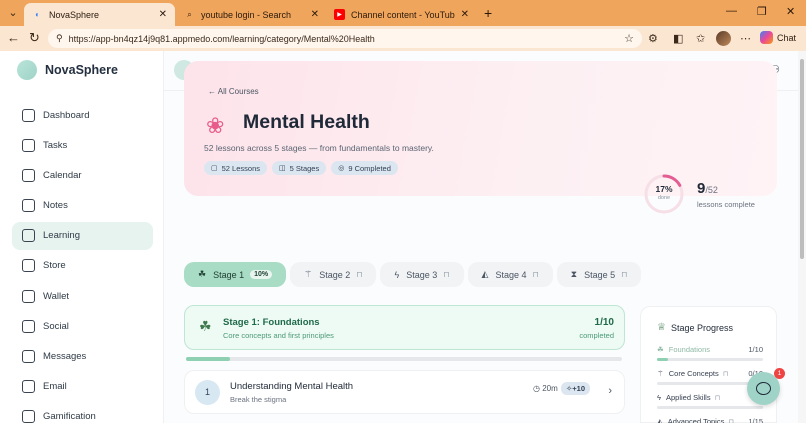  What do you see at coordinates (69, 417) in the screenshot?
I see `sidebar-item-label: Gamification` at bounding box center [69, 417].